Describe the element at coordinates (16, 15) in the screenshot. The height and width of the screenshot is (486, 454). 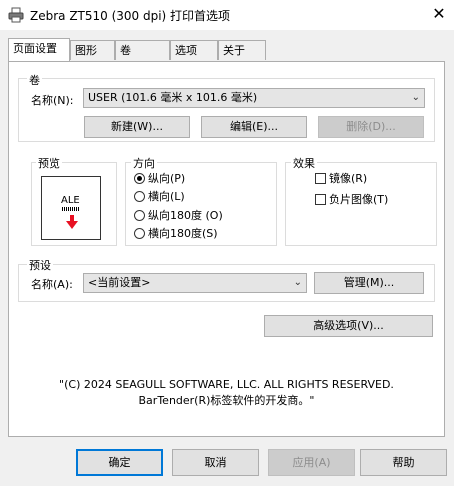
I see `printer-icon` at that location.